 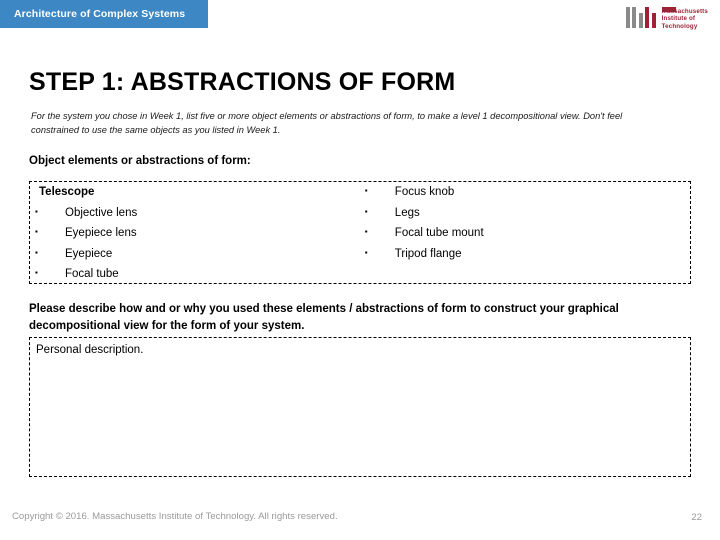 What do you see at coordinates (242, 82) in the screenshot?
I see `page-title: STEP 1: ABSTRACTIONS OF FORM` at bounding box center [242, 82].